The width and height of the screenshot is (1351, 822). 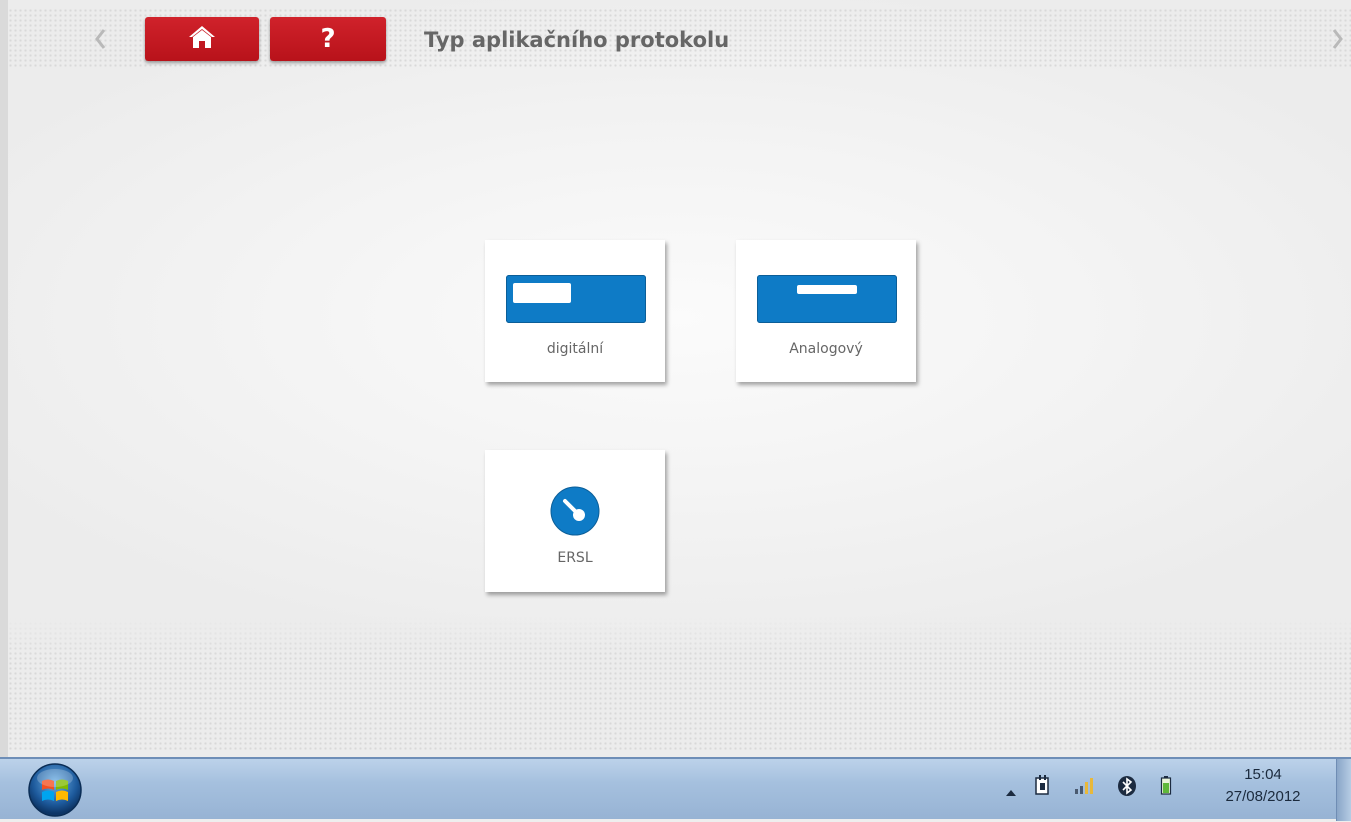 What do you see at coordinates (55, 792) in the screenshot?
I see `start-button` at bounding box center [55, 792].